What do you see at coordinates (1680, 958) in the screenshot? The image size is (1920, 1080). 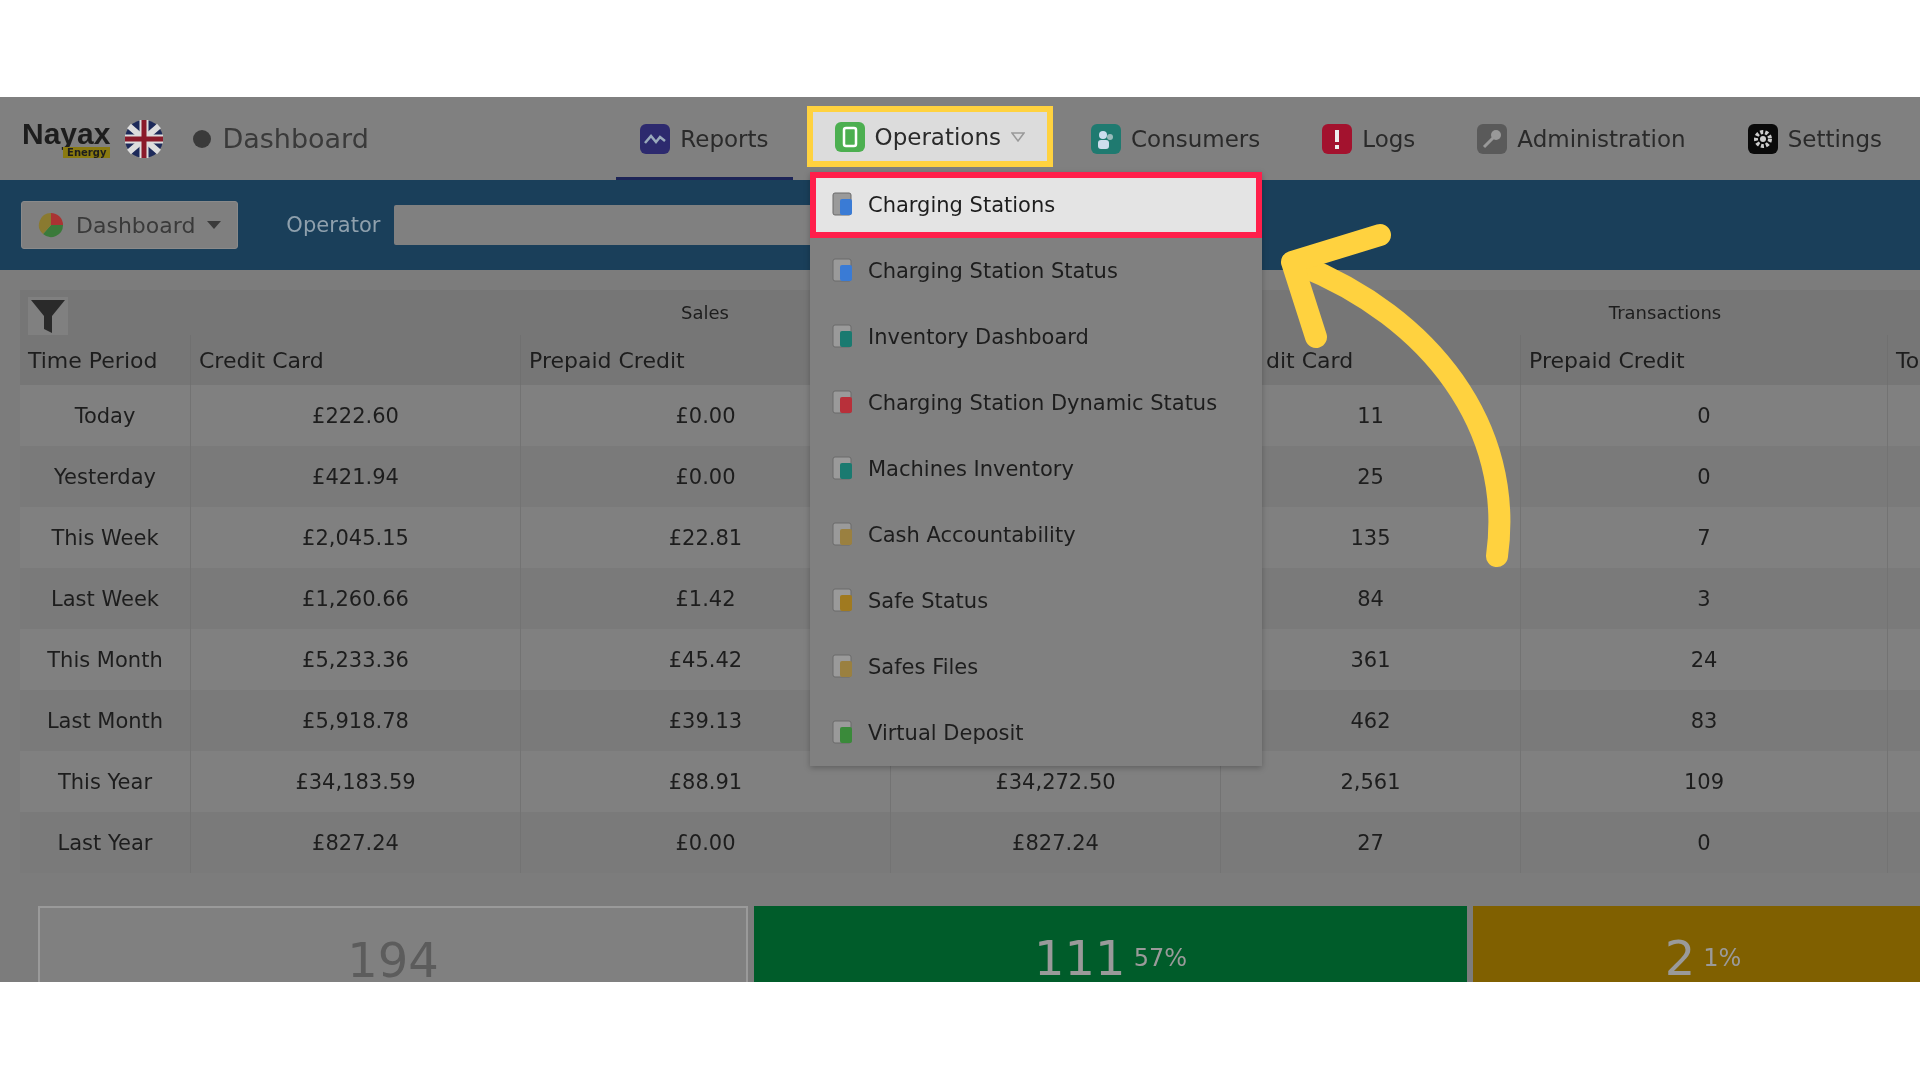 I see `summary-value: 2` at bounding box center [1680, 958].